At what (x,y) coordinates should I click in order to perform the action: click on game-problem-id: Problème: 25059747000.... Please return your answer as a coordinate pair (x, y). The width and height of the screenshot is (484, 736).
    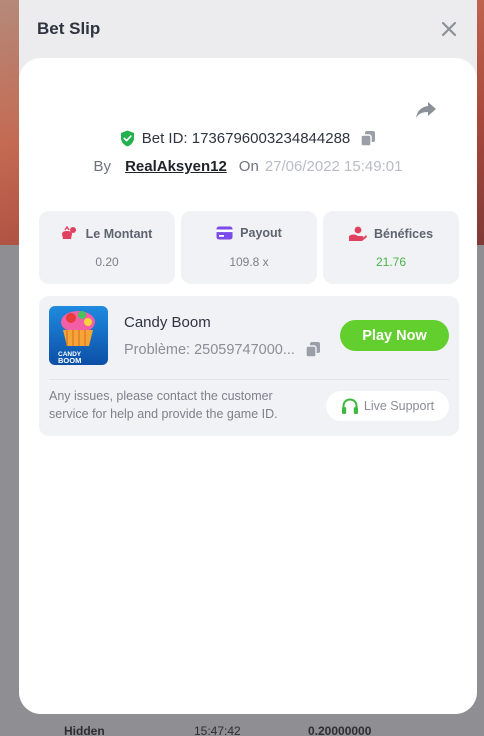
    Looking at the image, I should click on (209, 349).